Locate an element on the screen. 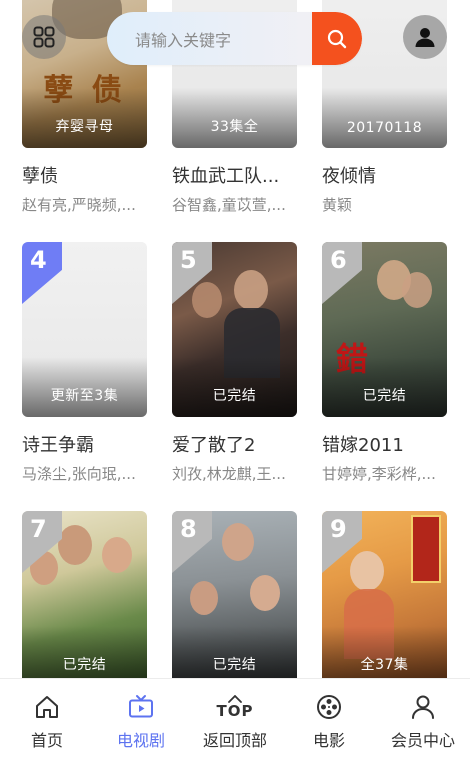 This screenshot has width=470, height=761. episode-status: 全37集 is located at coordinates (384, 665).